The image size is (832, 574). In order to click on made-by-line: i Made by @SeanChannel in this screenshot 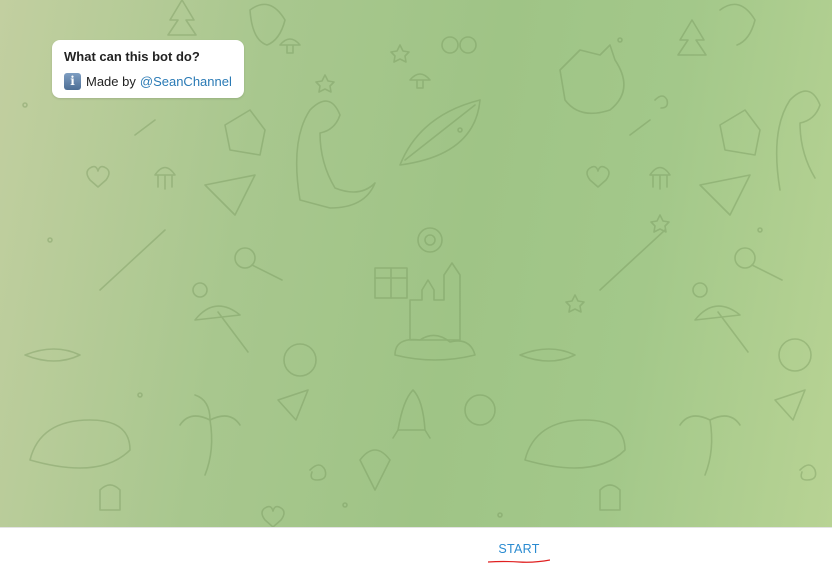, I will do `click(148, 81)`.